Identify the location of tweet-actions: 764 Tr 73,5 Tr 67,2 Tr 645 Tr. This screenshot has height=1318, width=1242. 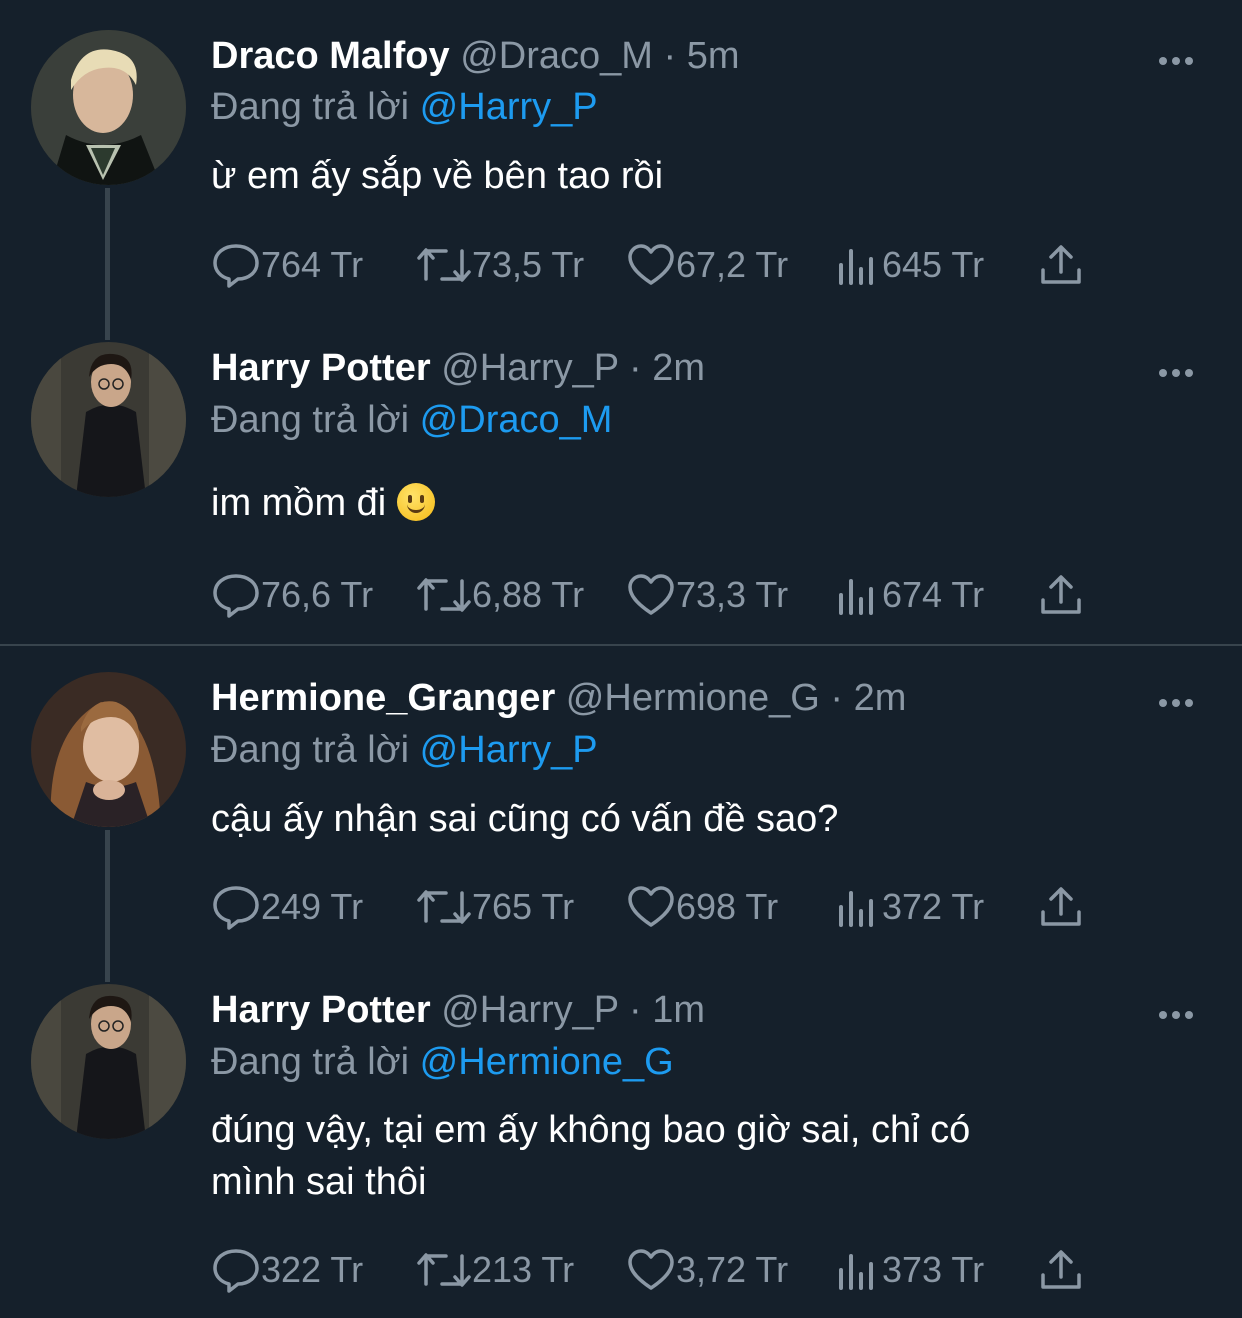
(661, 265).